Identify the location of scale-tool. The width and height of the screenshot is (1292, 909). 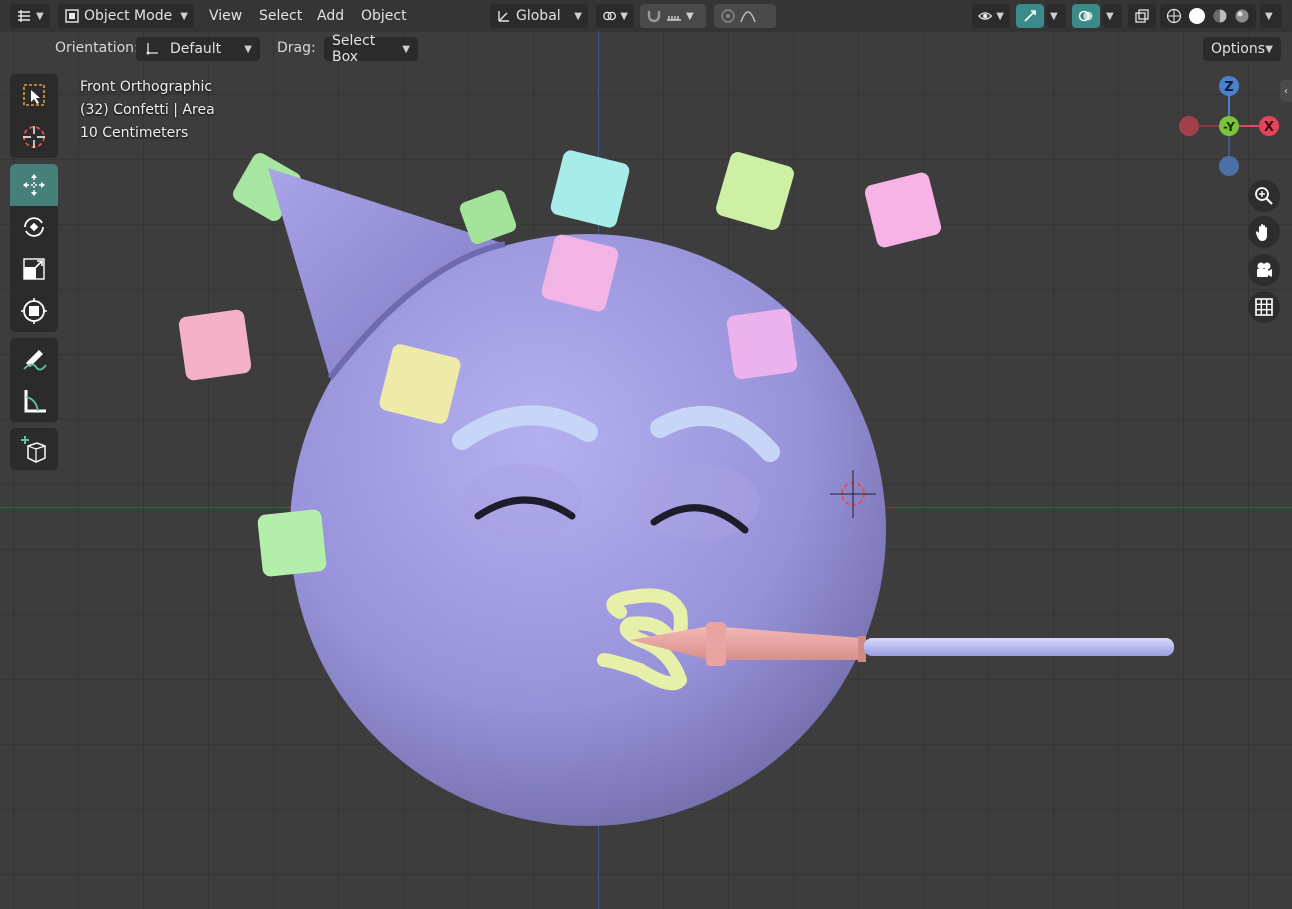
(34, 269).